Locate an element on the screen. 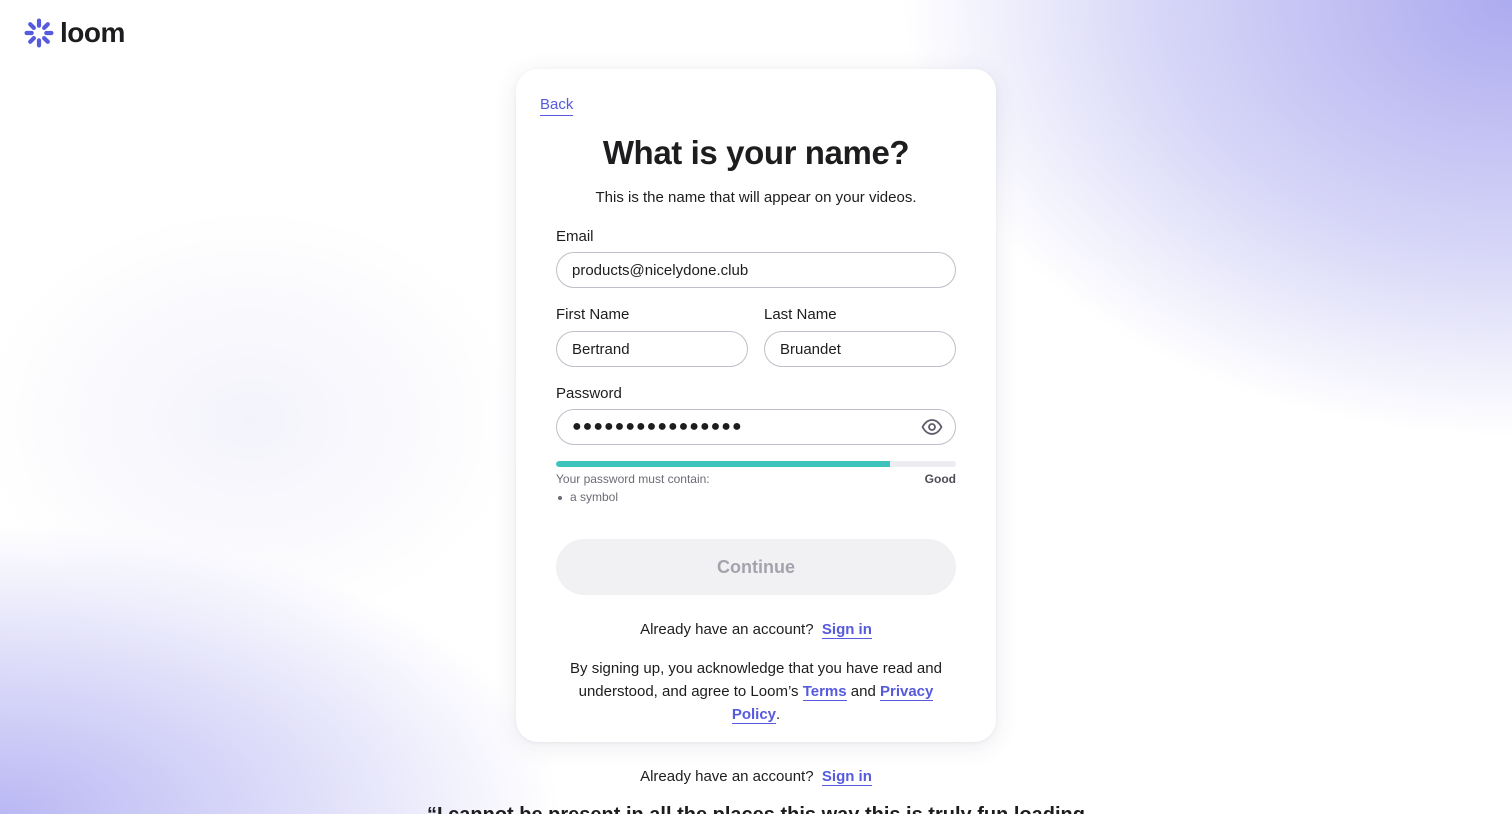 The height and width of the screenshot is (814, 1512). password-requirement-item: a symbol is located at coordinates (588, 497).